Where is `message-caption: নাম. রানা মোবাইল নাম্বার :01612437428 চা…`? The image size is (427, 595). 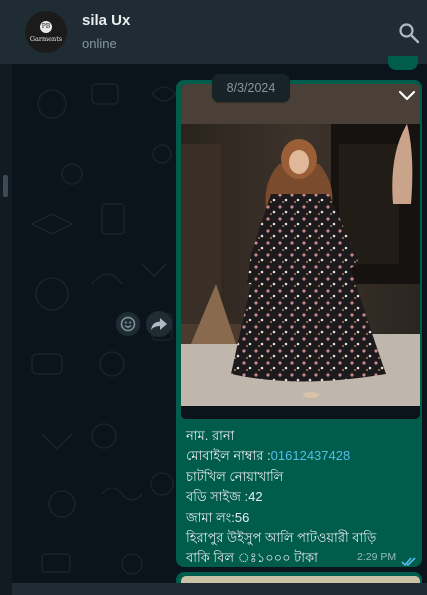 message-caption: নাম. রানা মোবাইল নাম্বার :01612437428 চা… is located at coordinates (302, 497).